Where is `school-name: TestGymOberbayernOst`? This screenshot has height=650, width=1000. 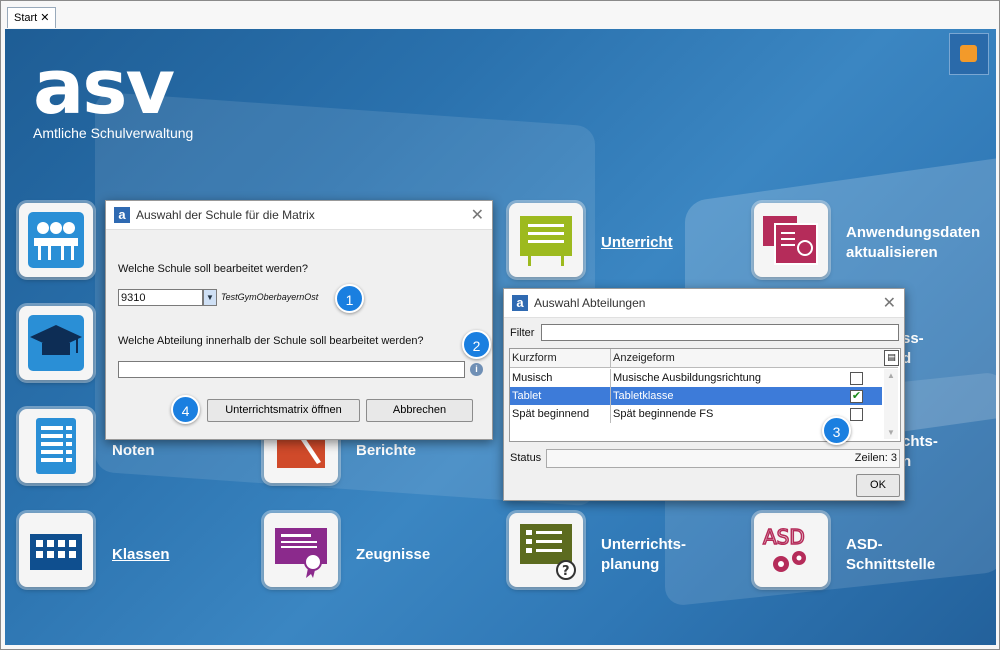
school-name: TestGymOberbayernOst is located at coordinates (270, 297).